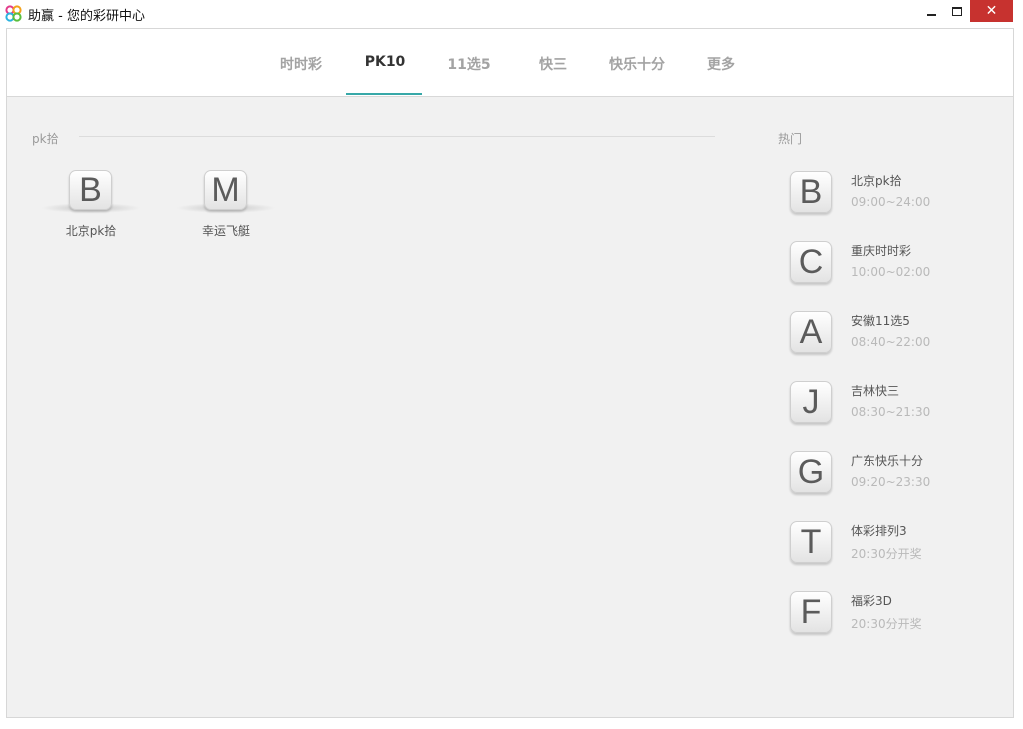 The height and width of the screenshot is (729, 1023). Describe the element at coordinates (811, 262) in the screenshot. I see `letter-c-icon: C` at that location.